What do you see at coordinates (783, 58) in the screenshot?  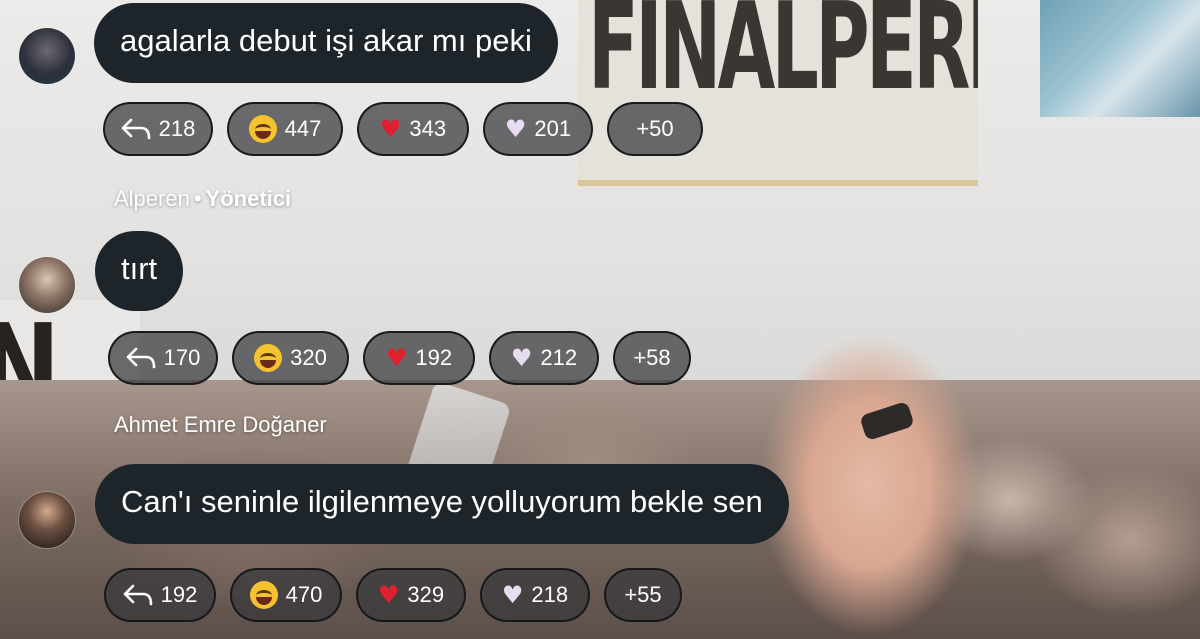 I see `poster-text: FINALPEREN` at bounding box center [783, 58].